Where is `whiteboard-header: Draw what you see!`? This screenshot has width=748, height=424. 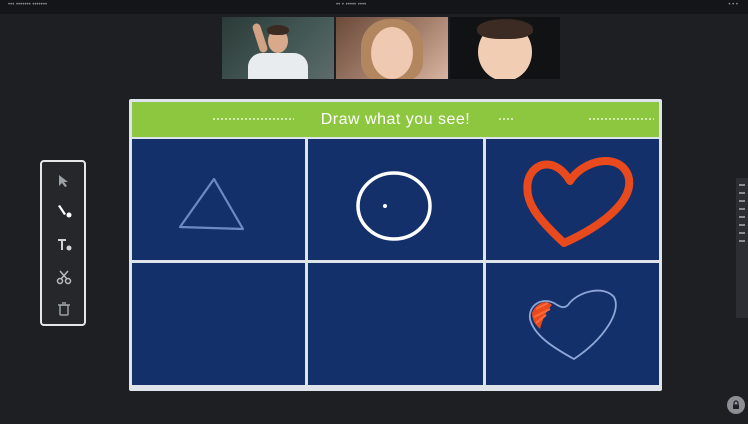 whiteboard-header: Draw what you see! is located at coordinates (395, 119).